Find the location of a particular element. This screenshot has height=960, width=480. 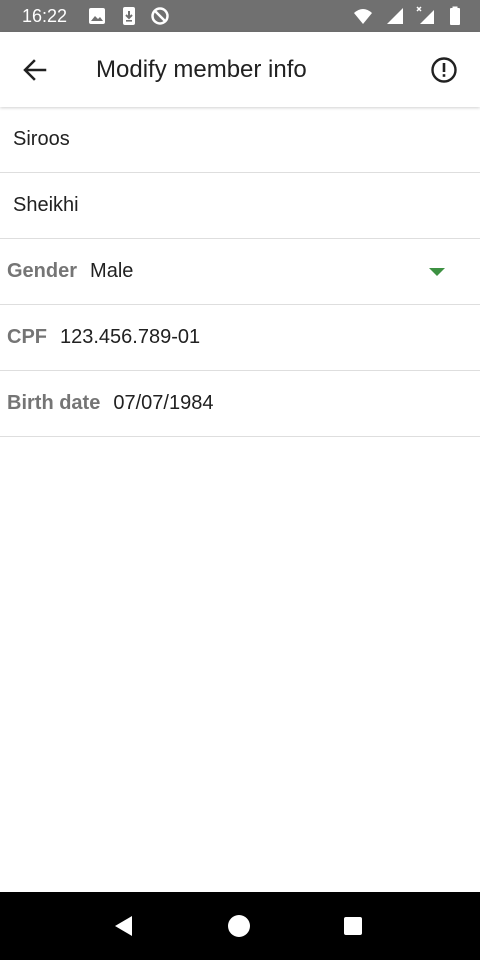

home-circle-icon is located at coordinates (239, 926).